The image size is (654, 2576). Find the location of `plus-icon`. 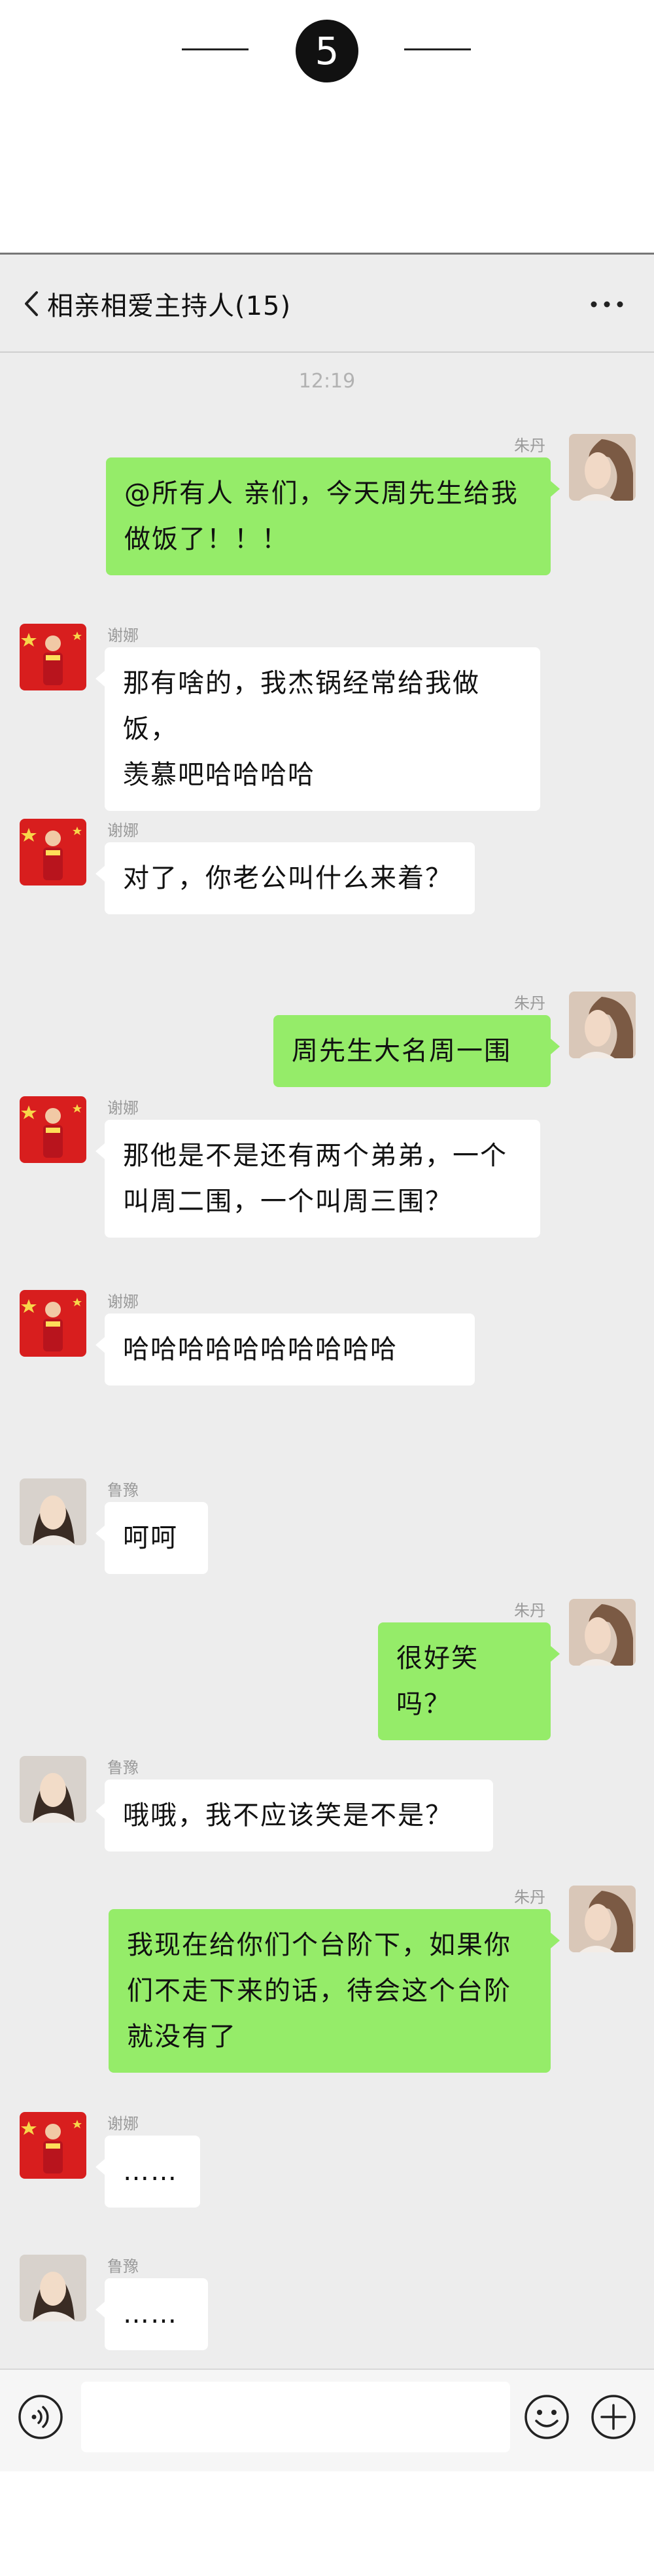

plus-icon is located at coordinates (613, 2417).